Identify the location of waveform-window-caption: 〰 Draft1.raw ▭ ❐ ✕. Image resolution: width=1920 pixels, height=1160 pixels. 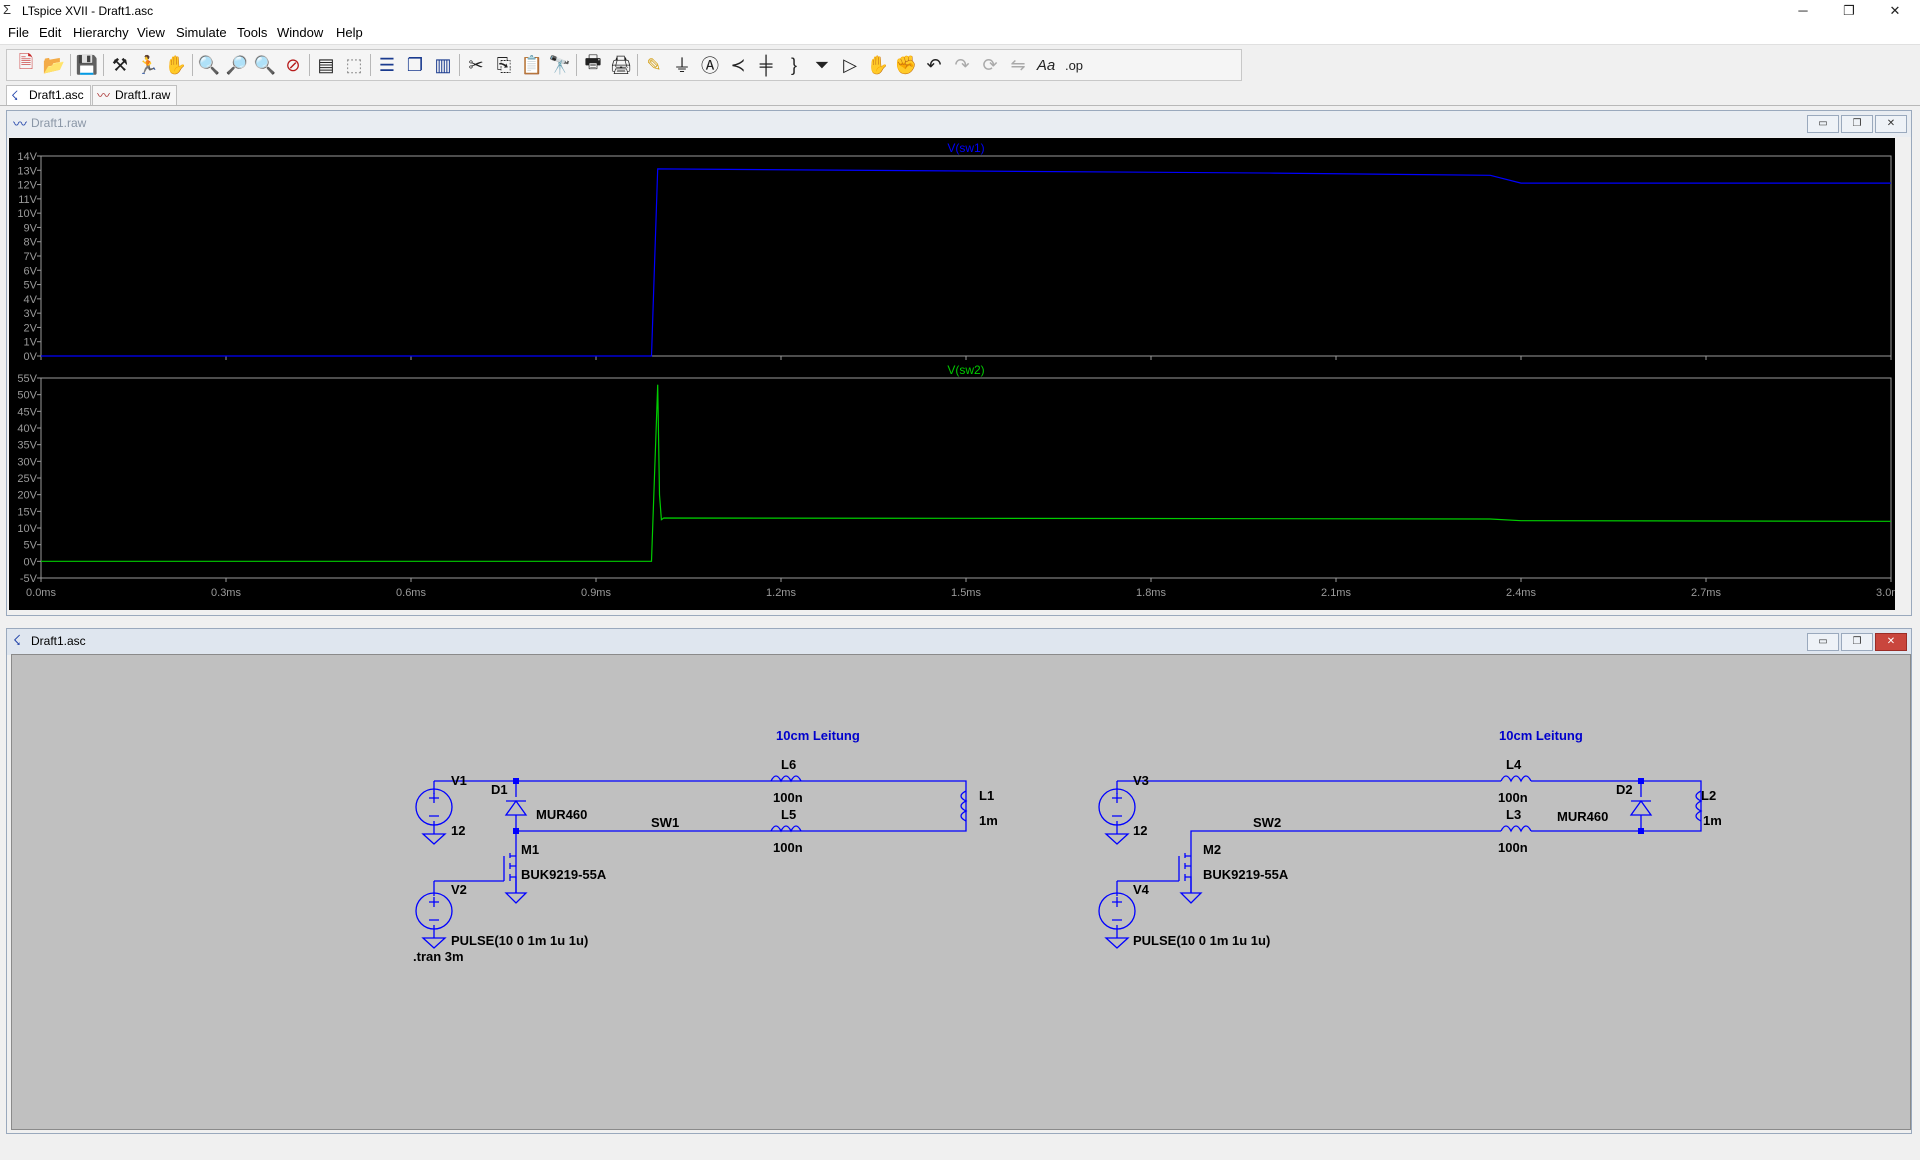
(959, 124).